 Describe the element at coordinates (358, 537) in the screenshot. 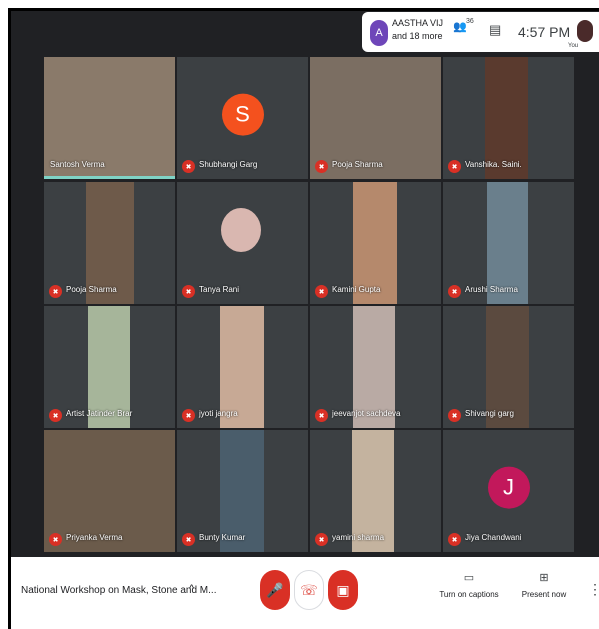

I see `participant-name: yamini sharma` at that location.